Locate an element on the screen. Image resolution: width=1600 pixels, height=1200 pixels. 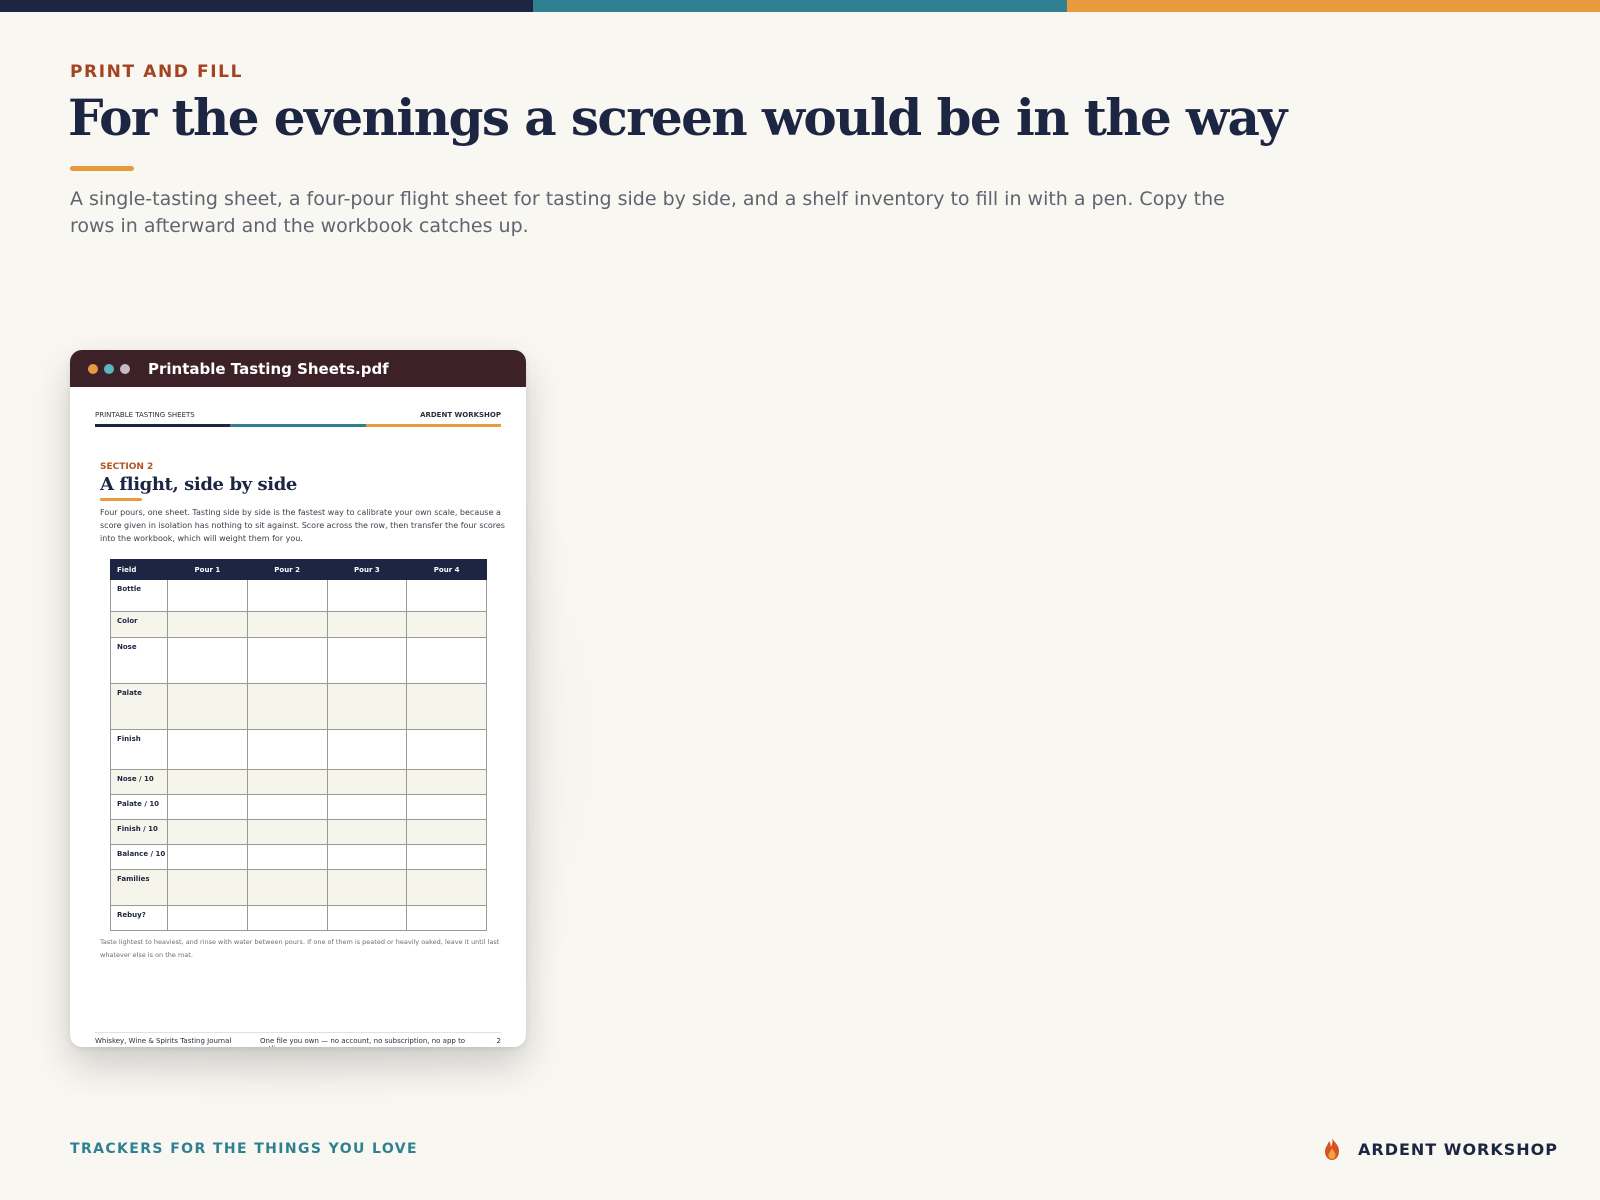
table-row: Palate / 10 is located at coordinates (298, 807).